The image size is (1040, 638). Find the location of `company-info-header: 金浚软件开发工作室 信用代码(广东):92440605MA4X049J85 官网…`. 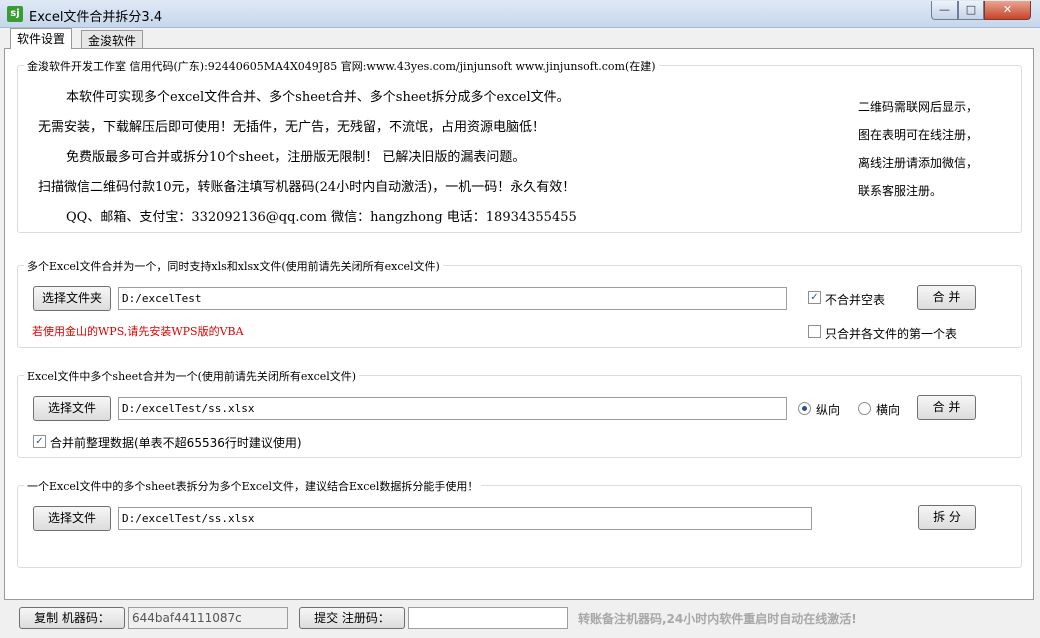

company-info-header: 金浚软件开发工作室 信用代码(广东):92440605MA4X049J85 官网… is located at coordinates (341, 66).